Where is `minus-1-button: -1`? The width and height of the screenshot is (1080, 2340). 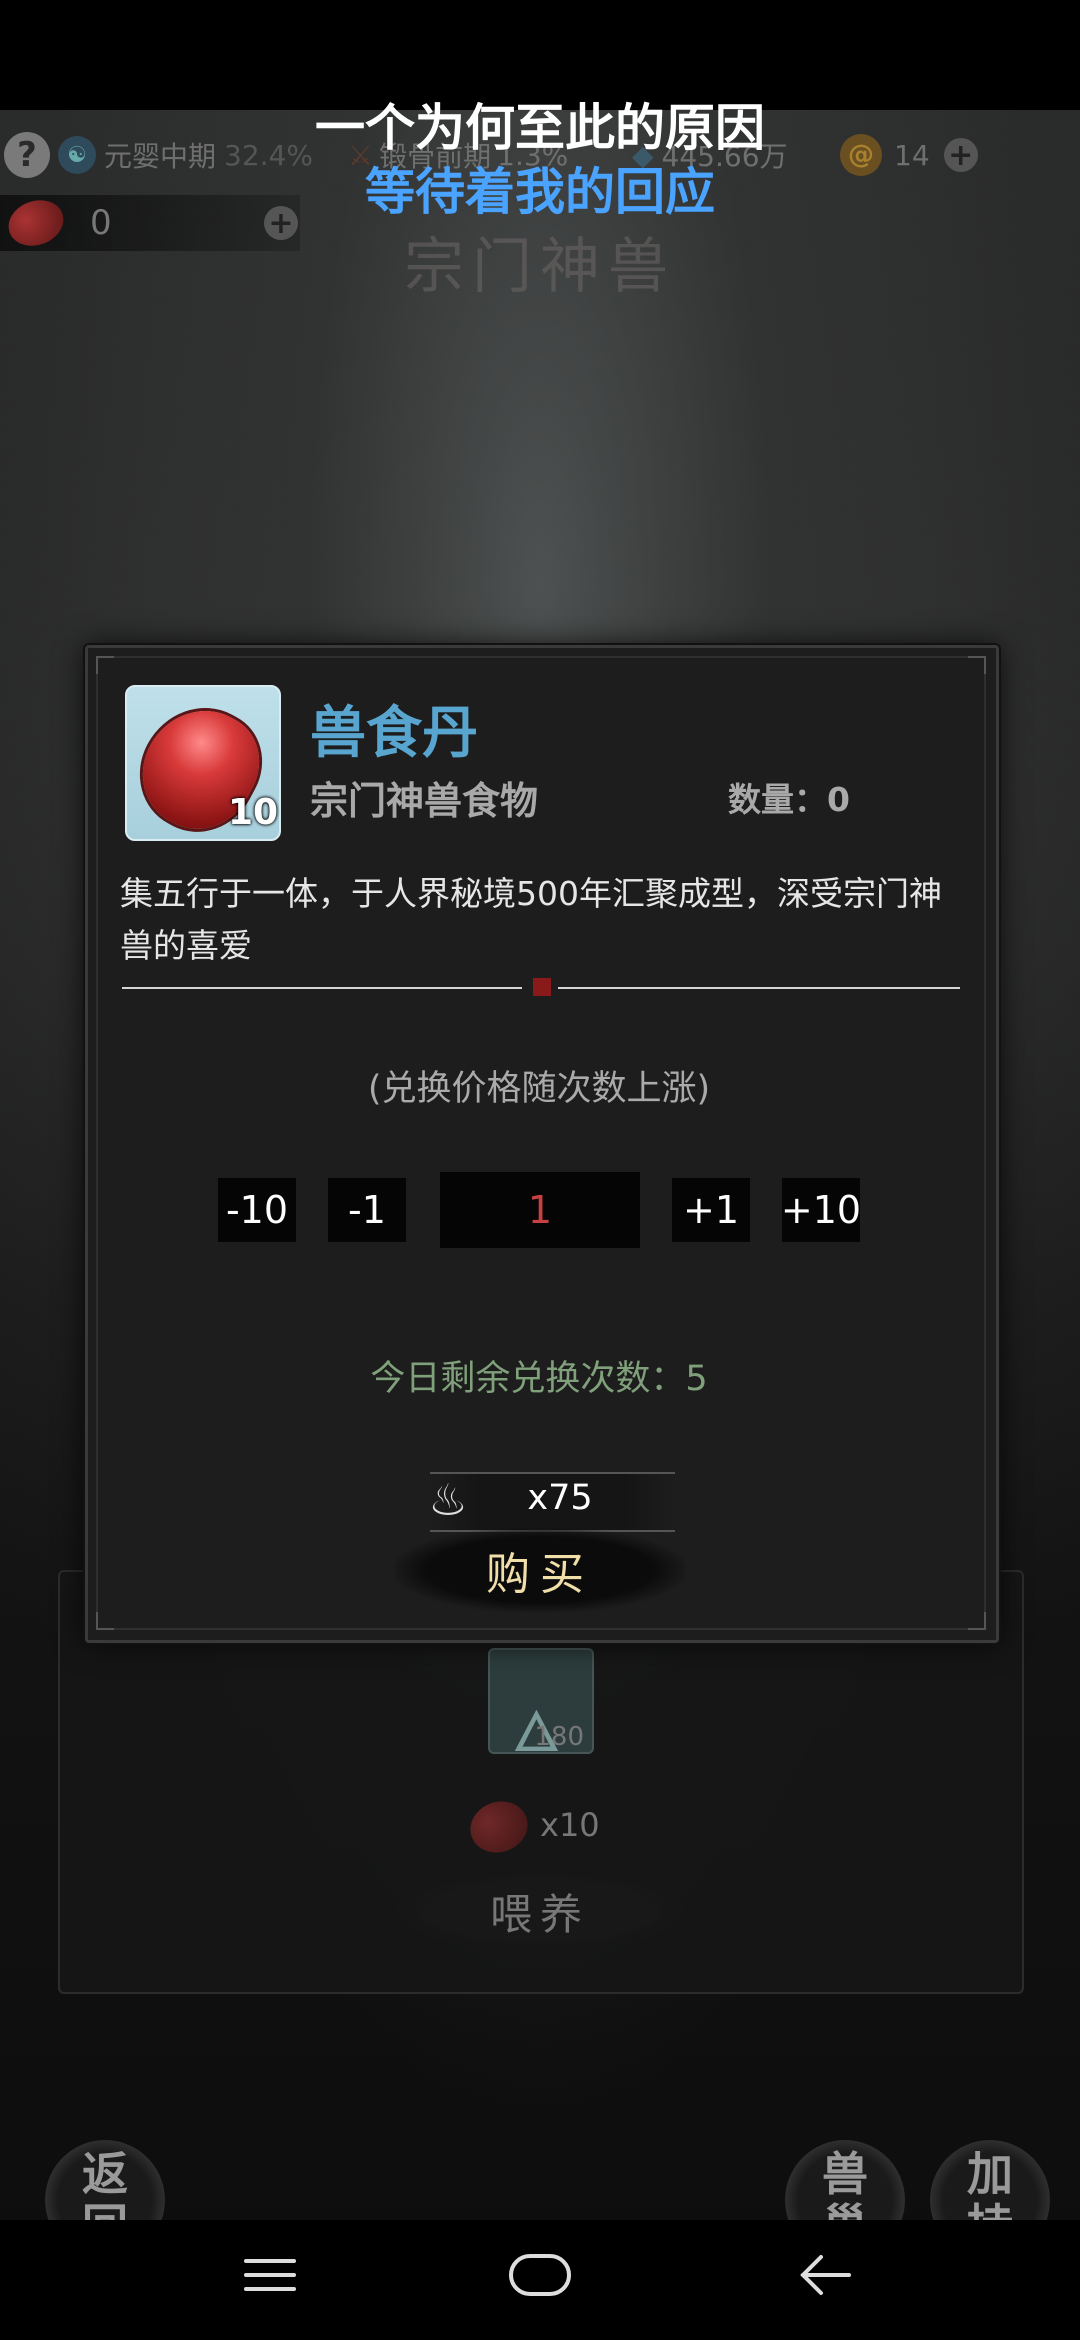 minus-1-button: -1 is located at coordinates (367, 1210).